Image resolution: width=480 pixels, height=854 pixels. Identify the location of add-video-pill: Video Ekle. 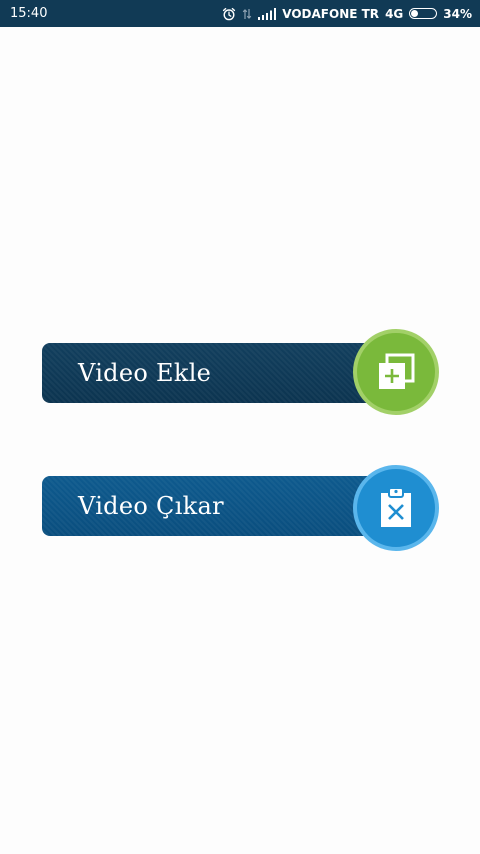
(214, 373).